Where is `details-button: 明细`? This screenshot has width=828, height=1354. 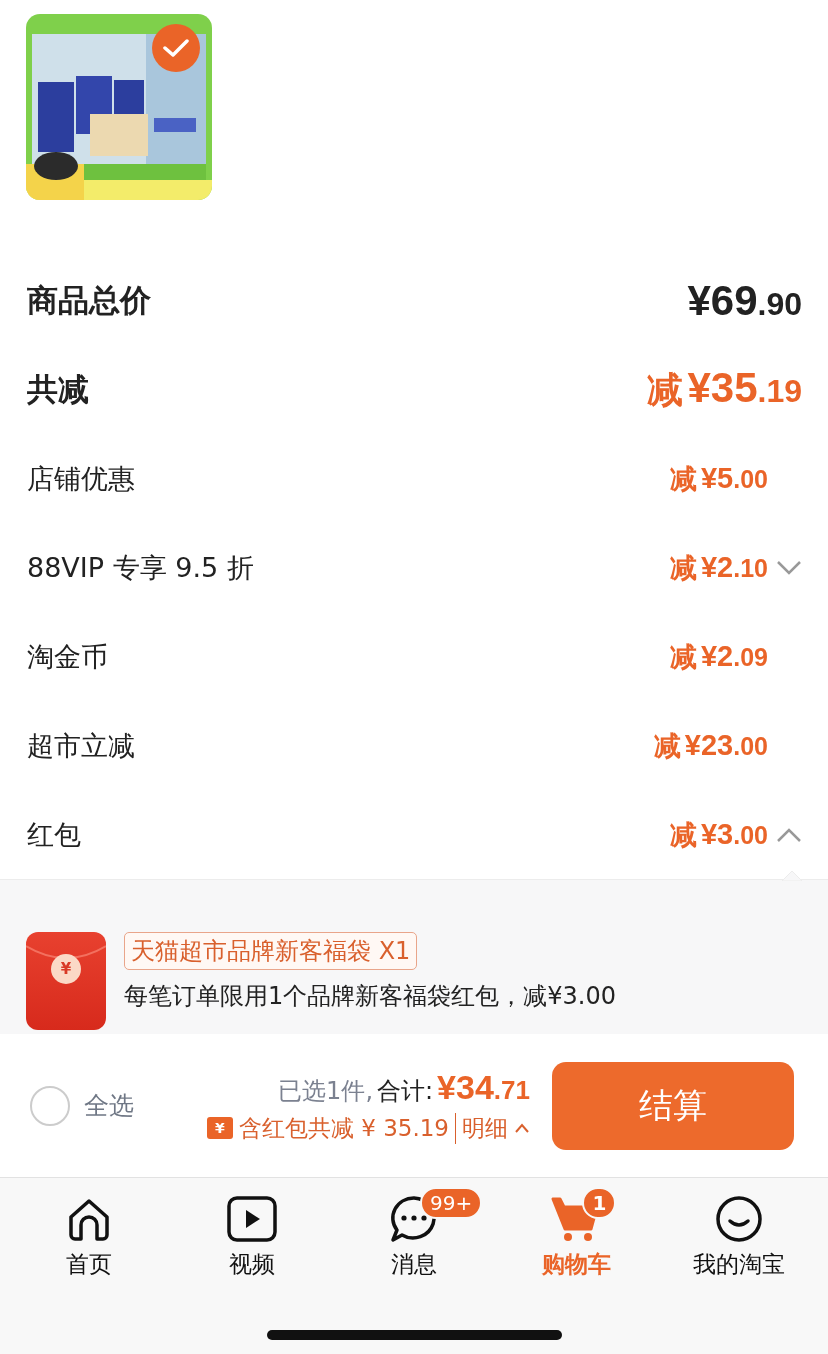
details-button: 明细 is located at coordinates (492, 1128).